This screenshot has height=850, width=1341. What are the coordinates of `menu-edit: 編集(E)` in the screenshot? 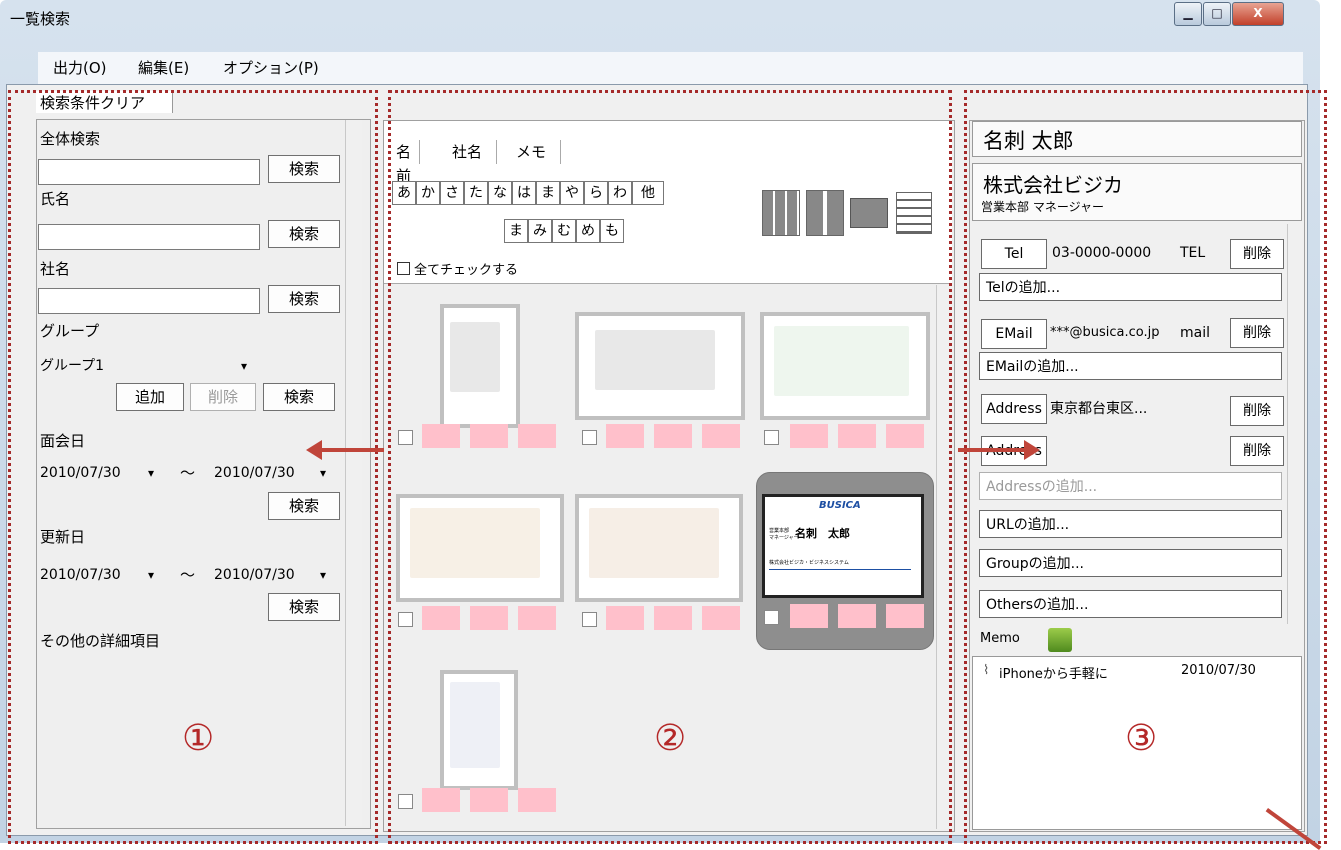 It's located at (163, 67).